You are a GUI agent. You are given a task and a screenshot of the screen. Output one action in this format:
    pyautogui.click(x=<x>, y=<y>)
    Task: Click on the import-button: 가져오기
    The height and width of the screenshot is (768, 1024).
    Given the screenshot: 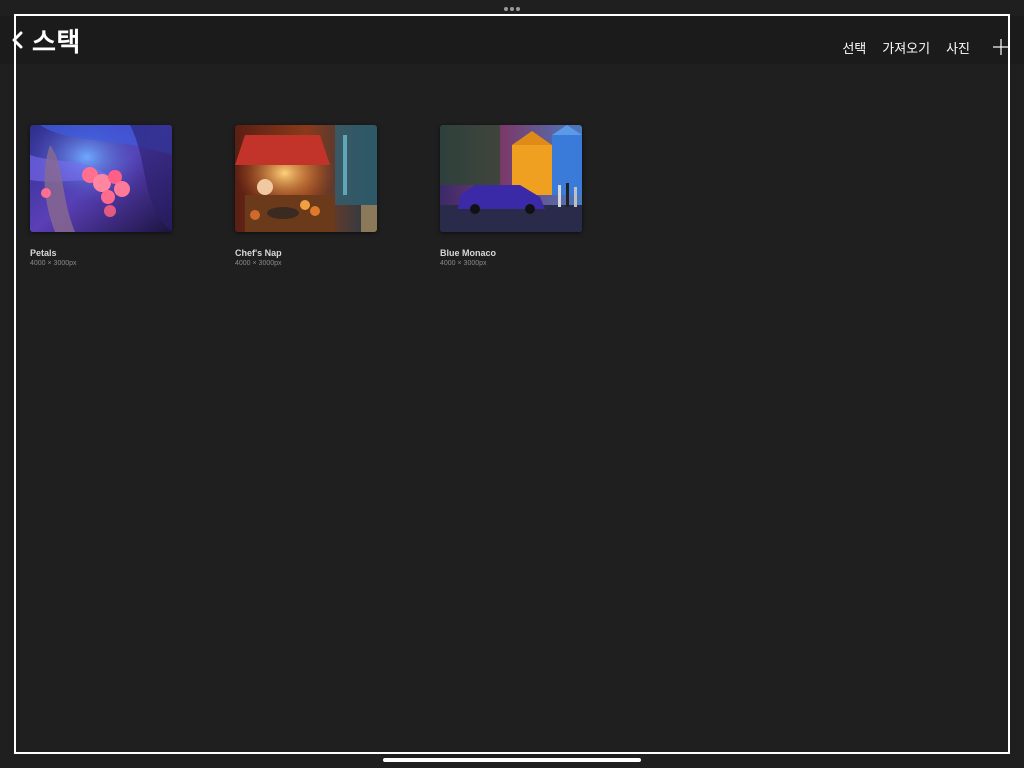 What is the action you would take?
    pyautogui.click(x=906, y=47)
    